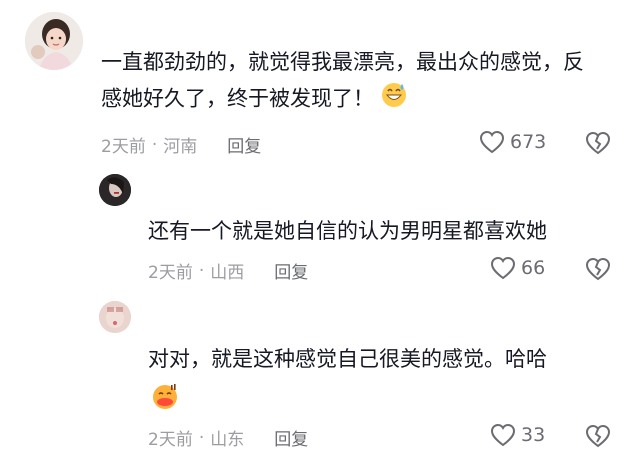  I want to click on location: 山西, so click(227, 273).